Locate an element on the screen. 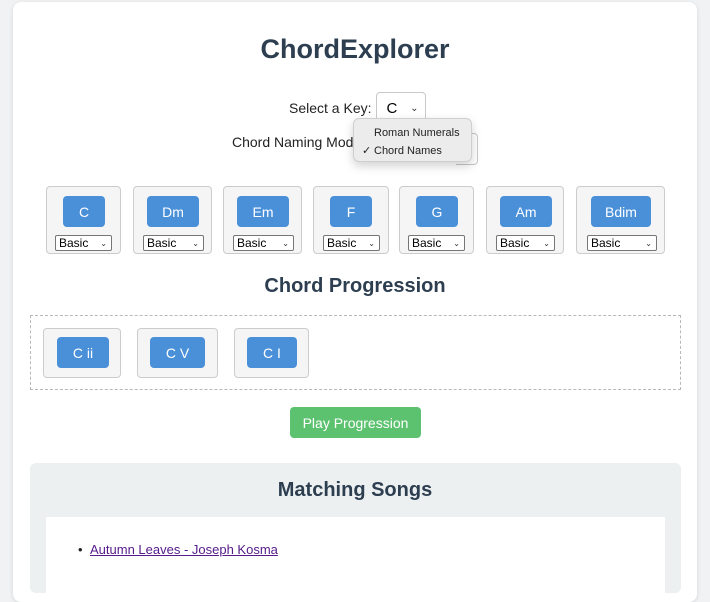 The width and height of the screenshot is (710, 602). chord-button: Bdim is located at coordinates (621, 211).